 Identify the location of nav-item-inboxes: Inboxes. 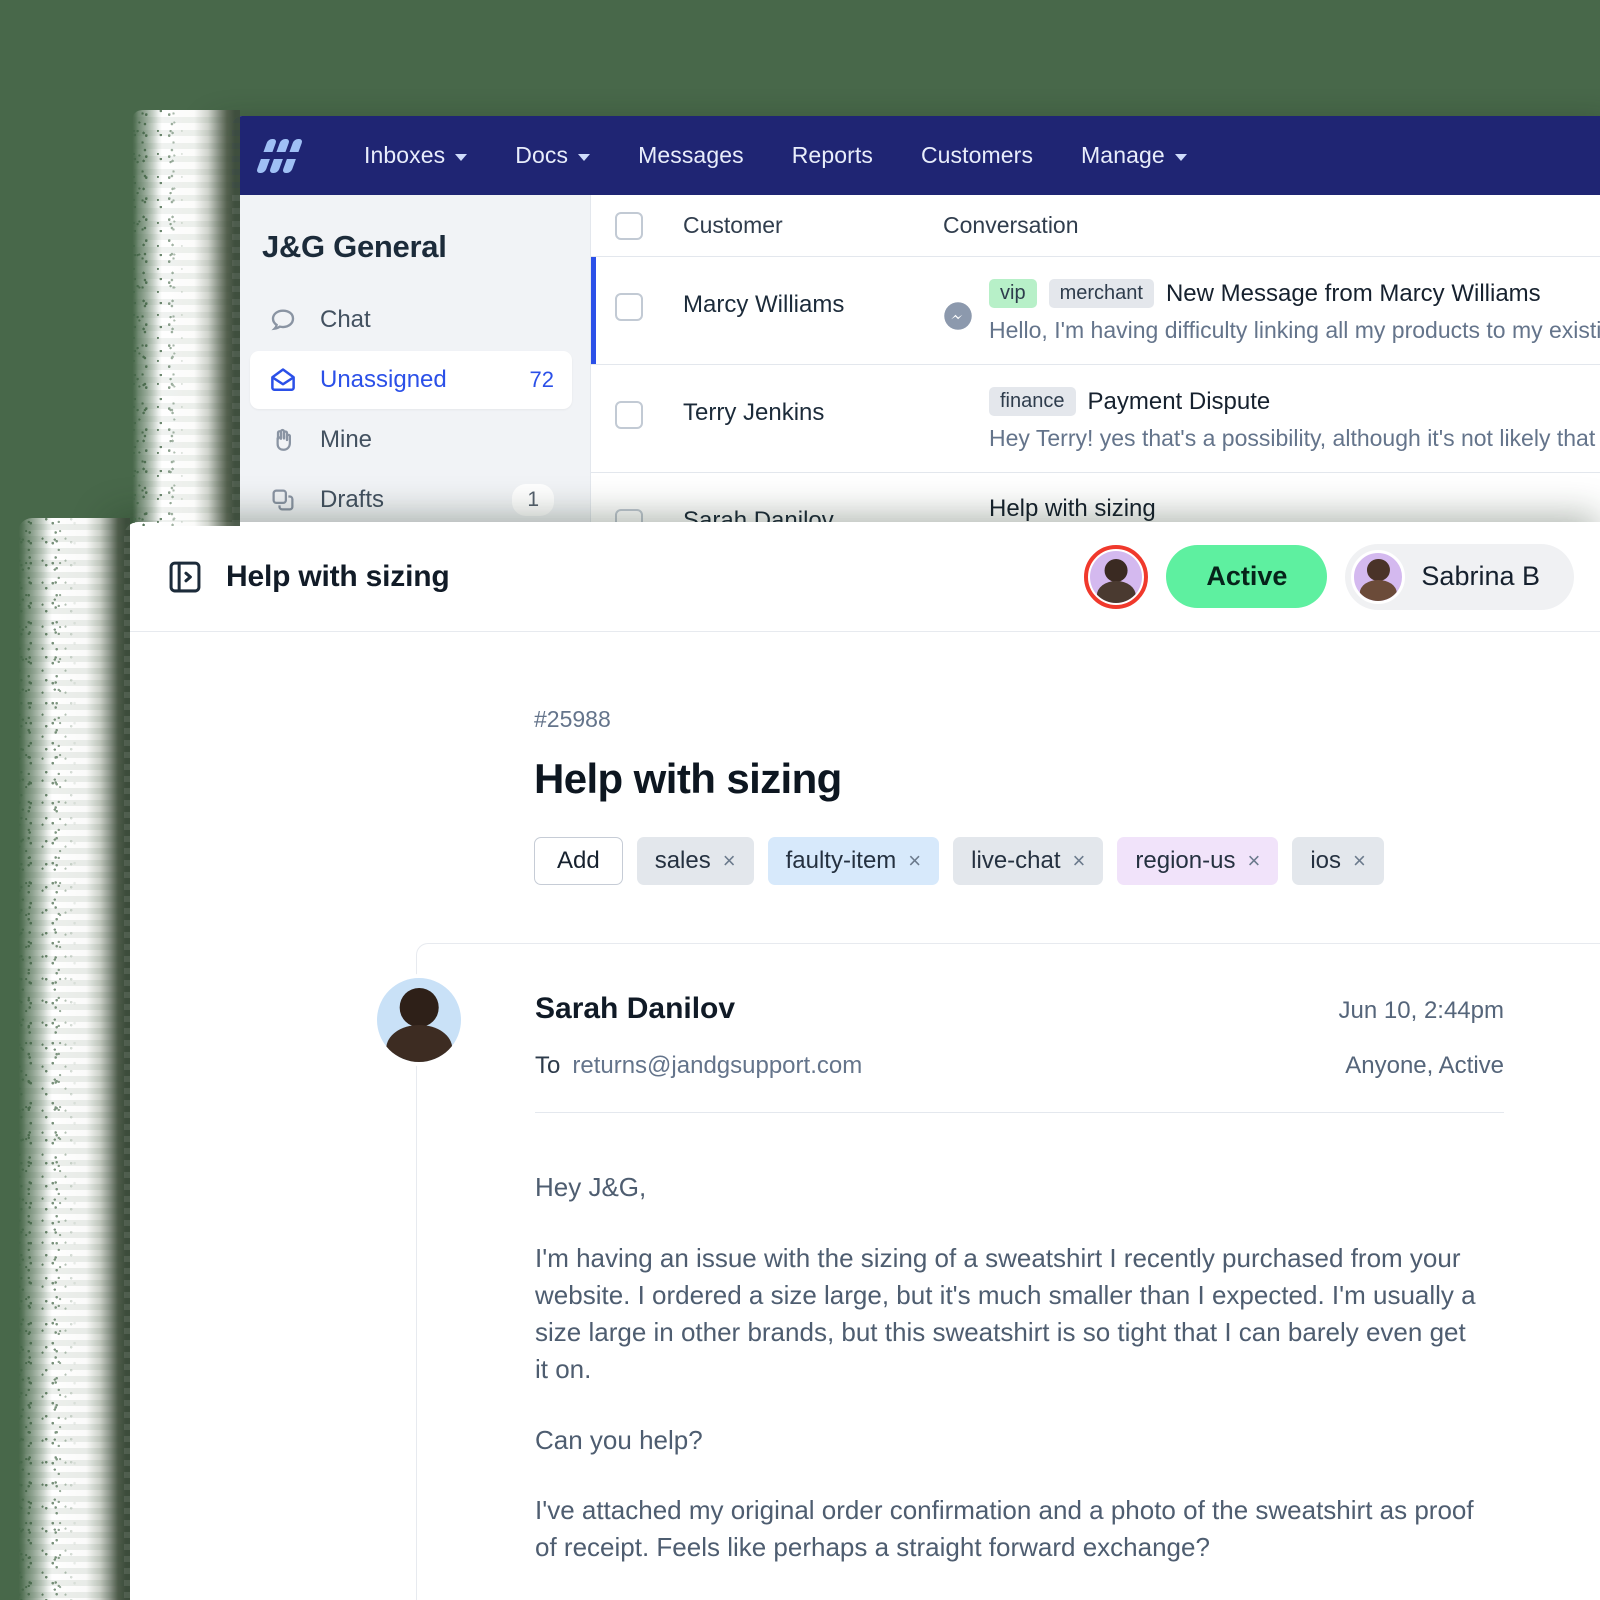
(415, 155).